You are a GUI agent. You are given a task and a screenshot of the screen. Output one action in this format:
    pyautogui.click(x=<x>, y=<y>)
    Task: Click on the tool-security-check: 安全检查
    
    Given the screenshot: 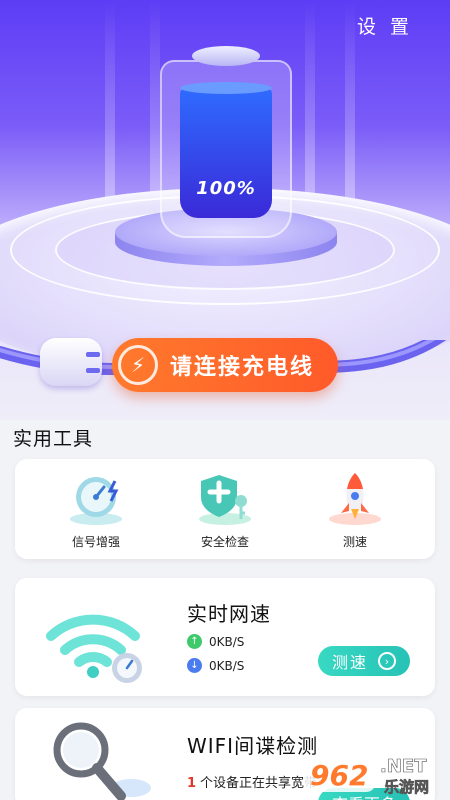 What is the action you would take?
    pyautogui.click(x=225, y=509)
    